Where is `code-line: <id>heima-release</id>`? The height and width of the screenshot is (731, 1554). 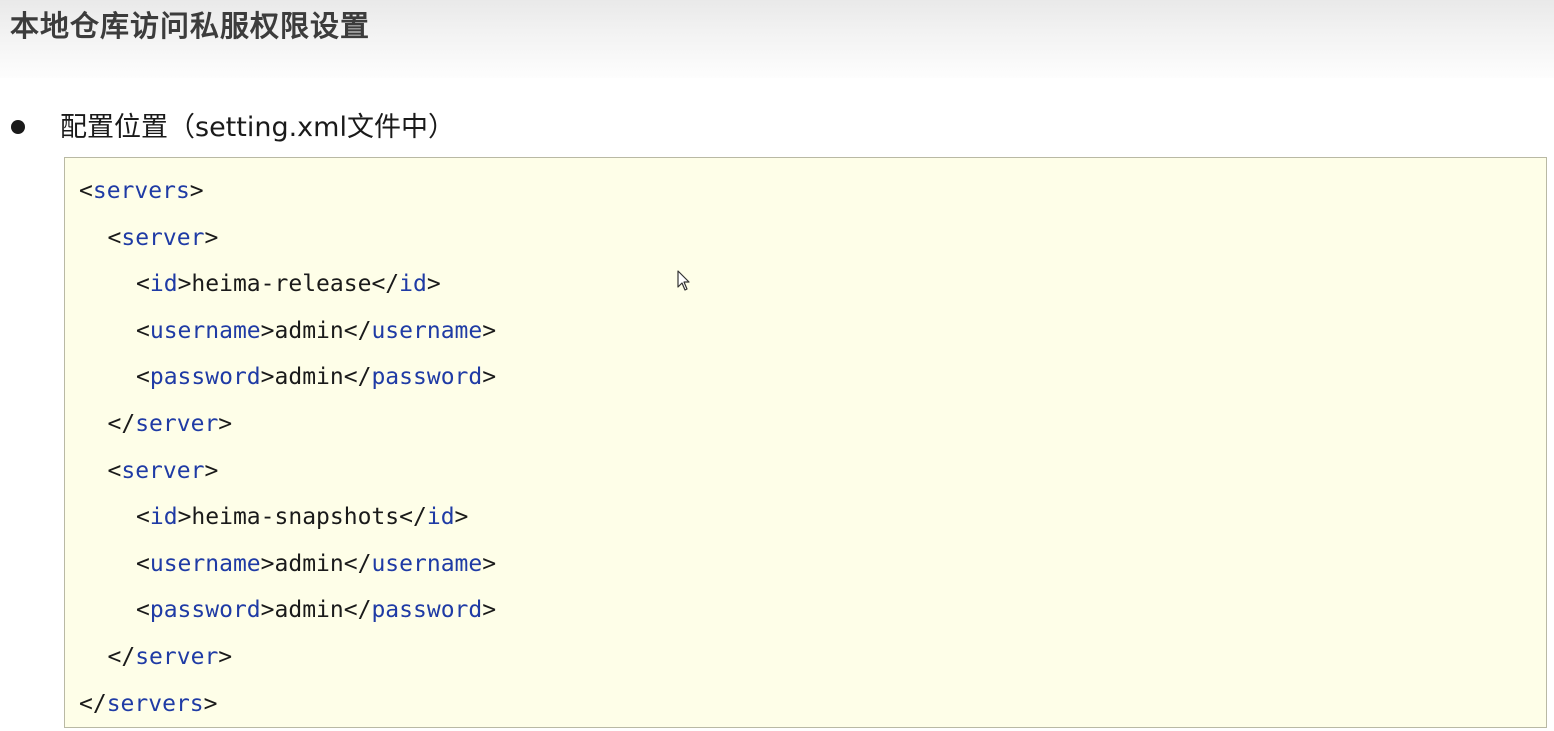 code-line: <id>heima-release</id> is located at coordinates (288, 284).